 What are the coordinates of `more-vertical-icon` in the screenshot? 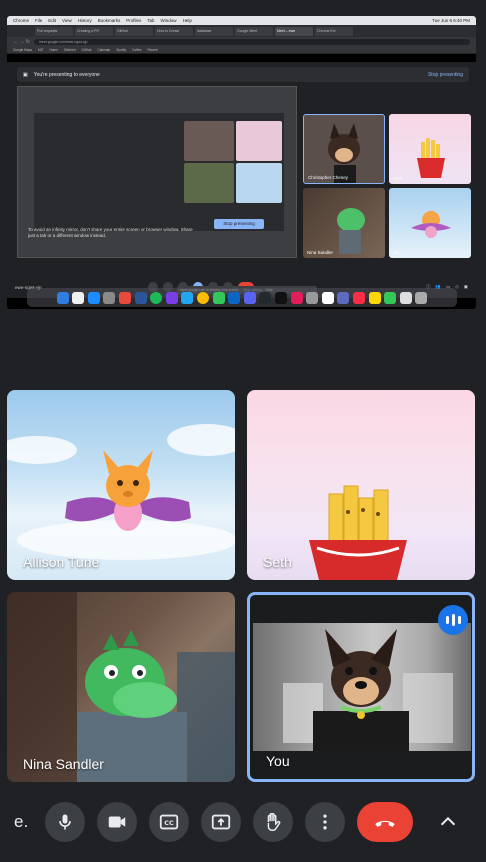 It's located at (325, 822).